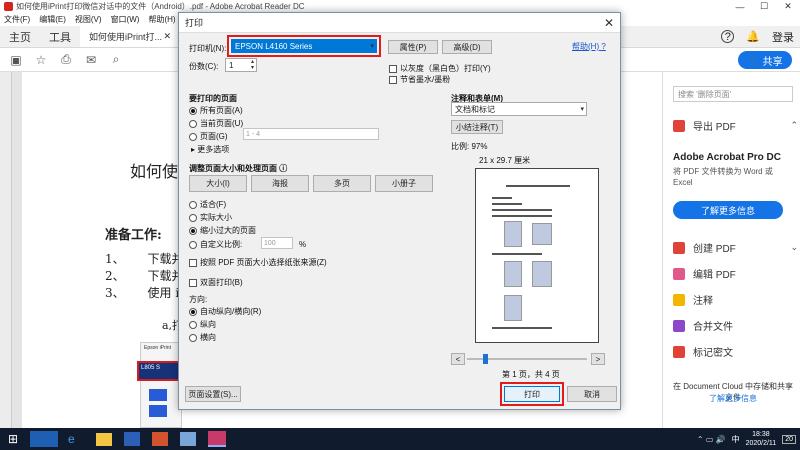 The image size is (800, 450). I want to click on tab-home: 主页, so click(20, 36).